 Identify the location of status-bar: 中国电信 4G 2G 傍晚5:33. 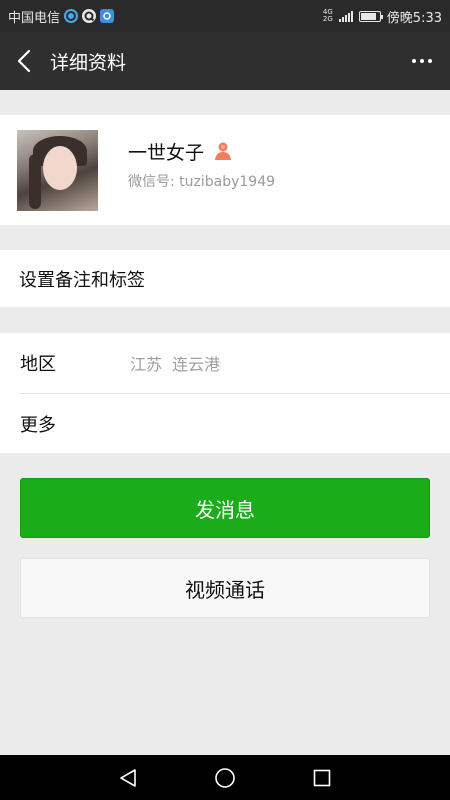
(225, 16).